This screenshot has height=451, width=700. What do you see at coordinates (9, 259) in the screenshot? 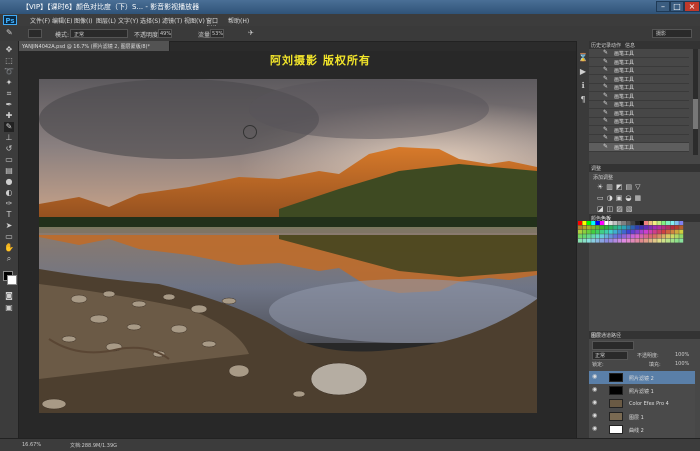
I see `zoom-tool-icon: ⌕` at bounding box center [9, 259].